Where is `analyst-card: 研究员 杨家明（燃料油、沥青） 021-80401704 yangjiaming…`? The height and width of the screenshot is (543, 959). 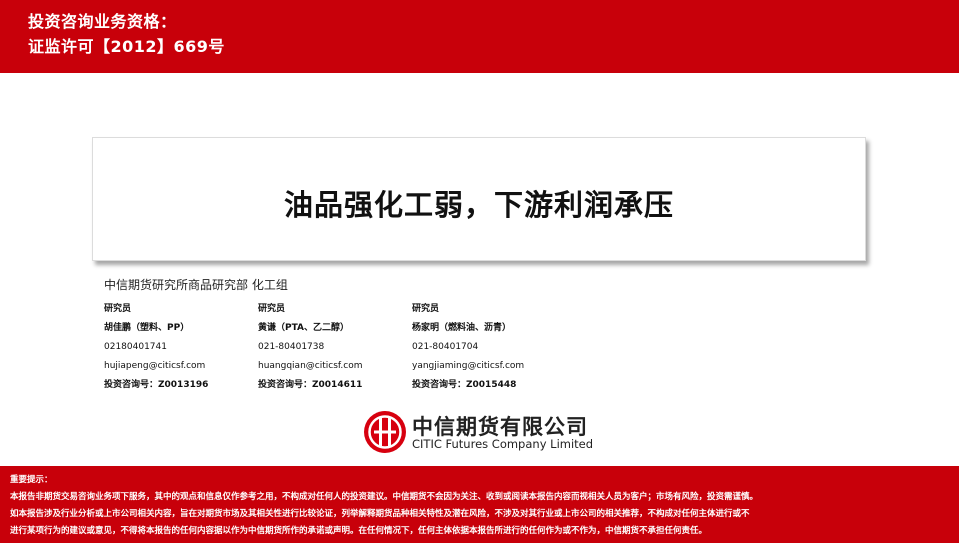 analyst-card: 研究员 杨家明（燃料油、沥青） 021-80401704 yangjiaming… is located at coordinates (468, 347).